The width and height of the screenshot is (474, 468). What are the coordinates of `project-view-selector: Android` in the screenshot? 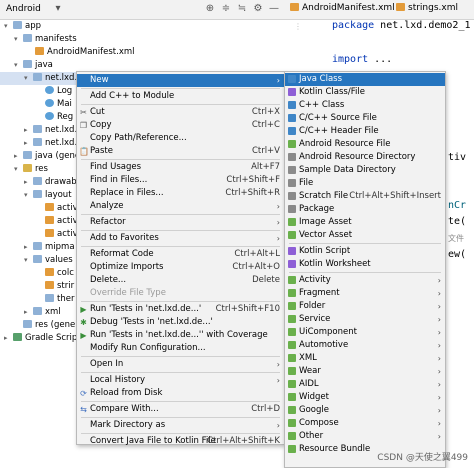 It's located at (23, 9).